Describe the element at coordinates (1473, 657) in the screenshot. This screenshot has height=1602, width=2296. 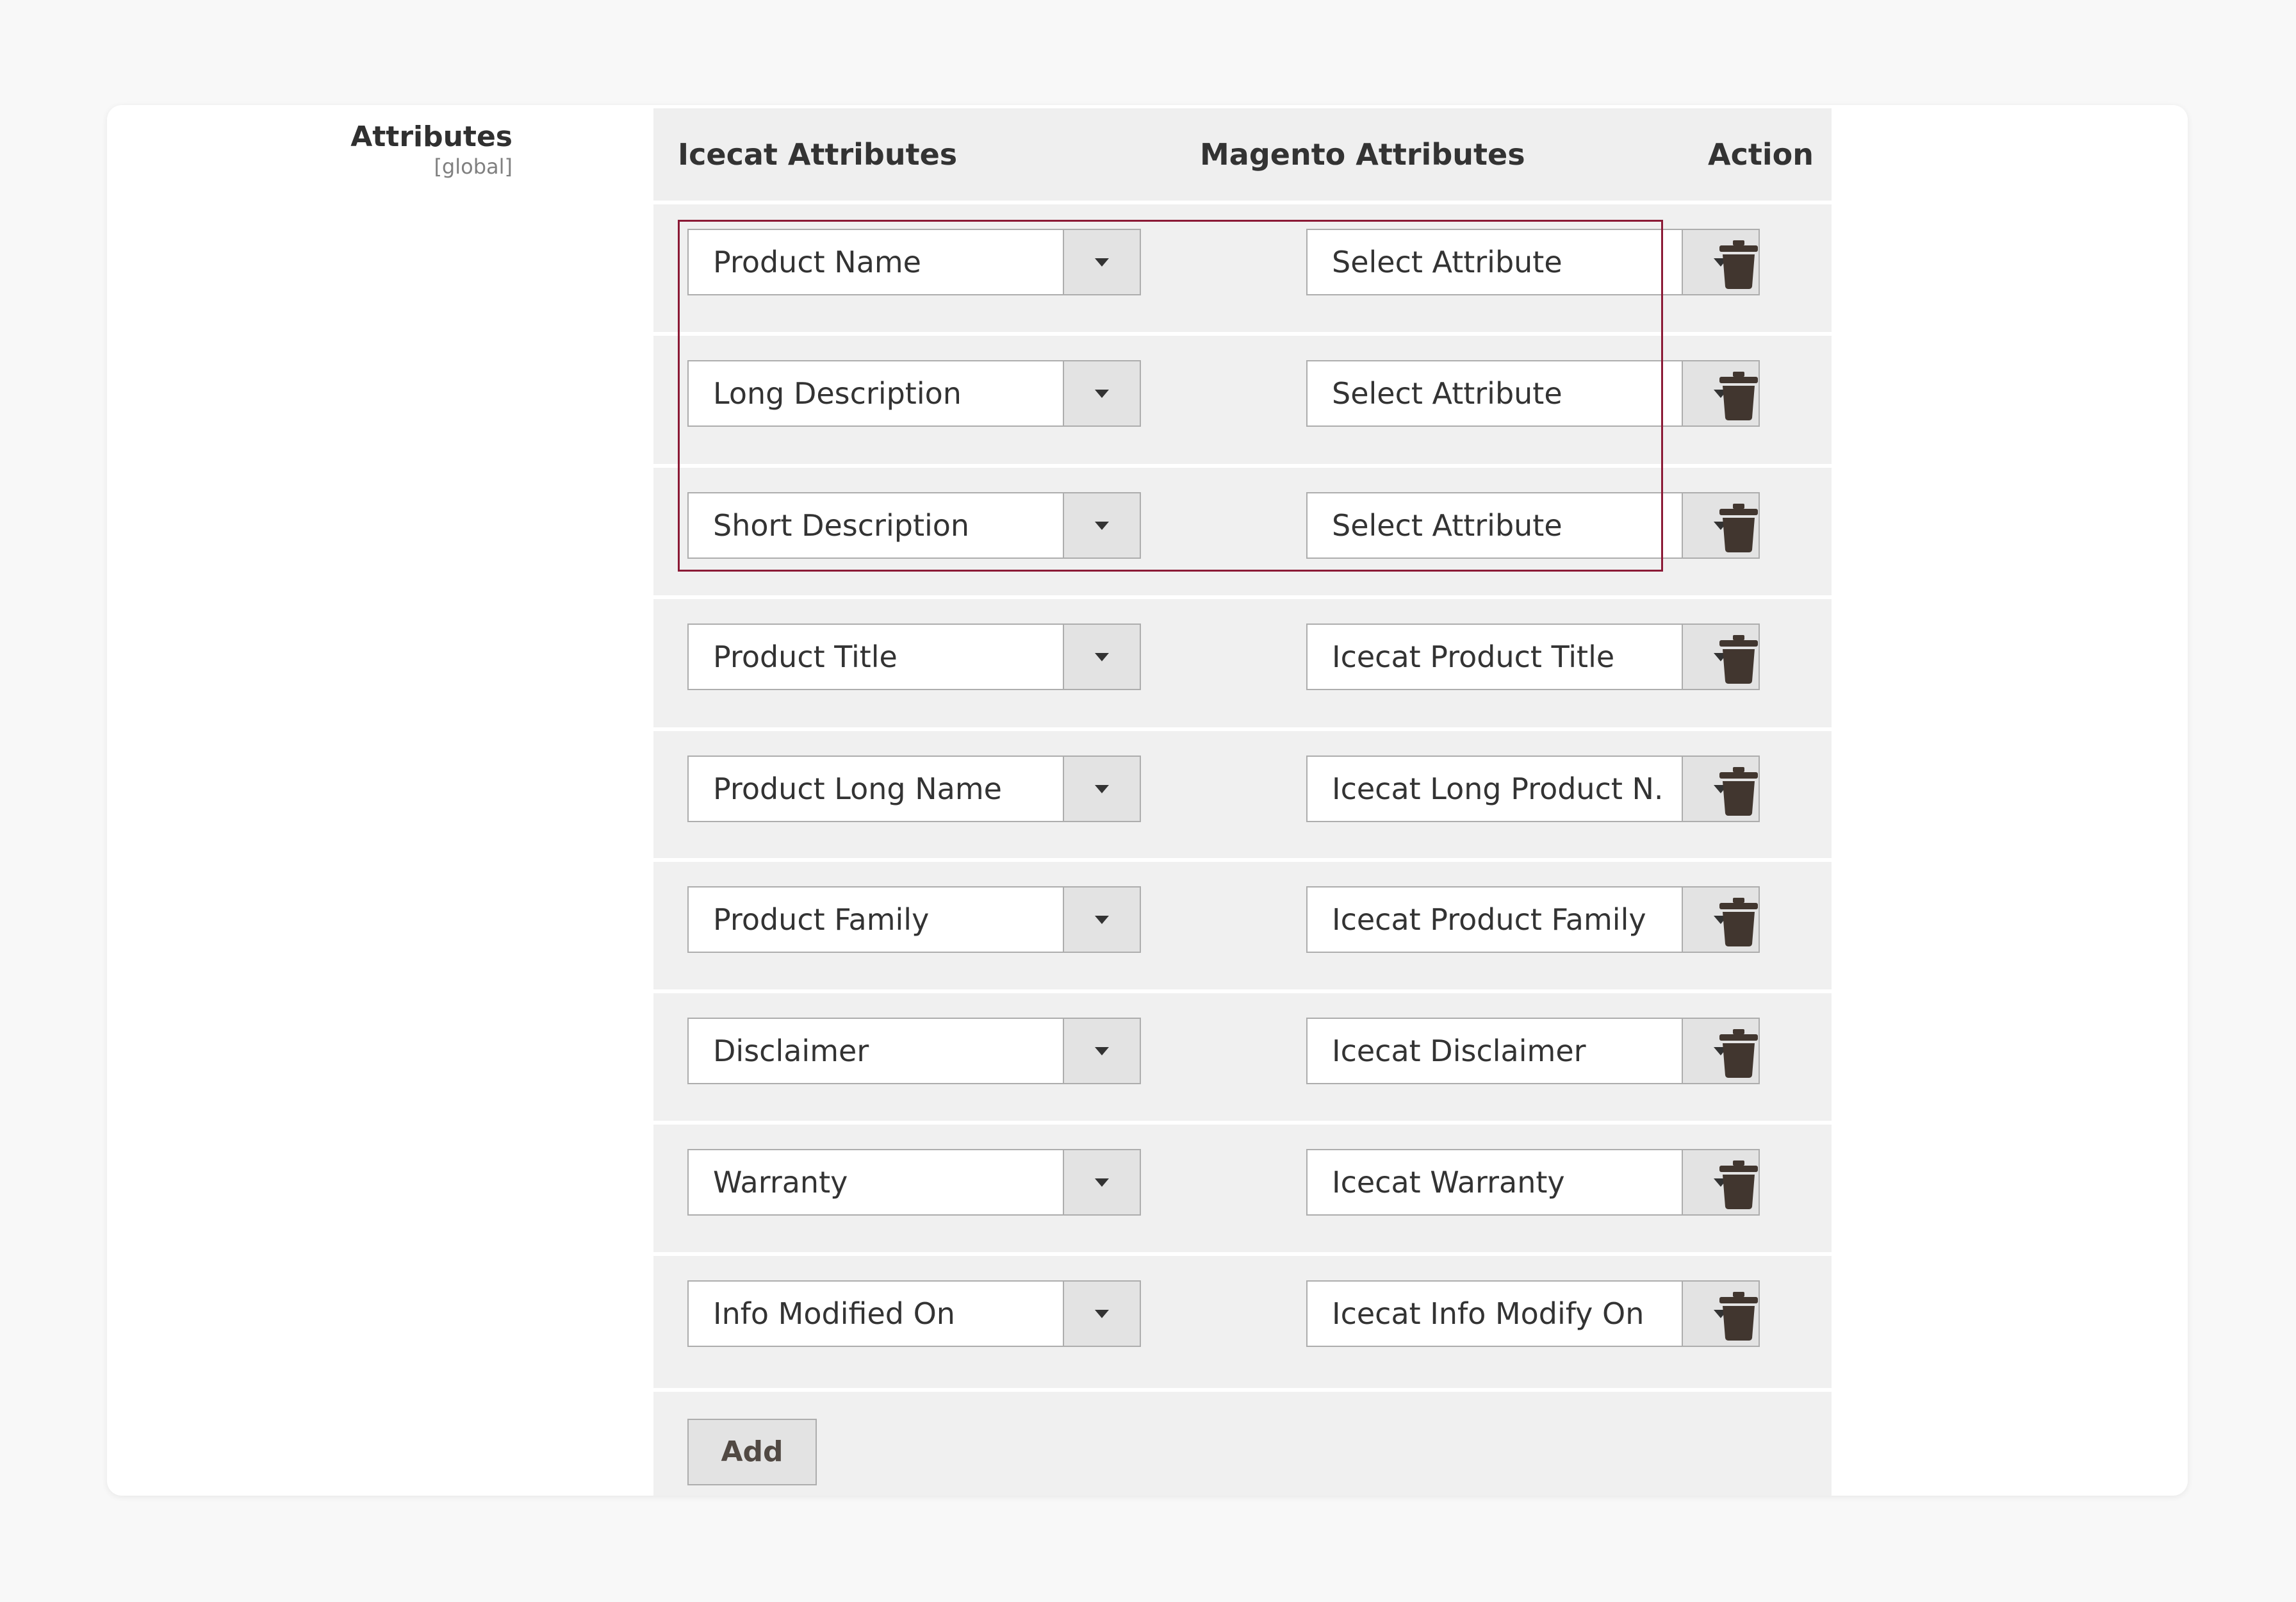
I see `magento-attribute-value: Icecat Product Title` at that location.